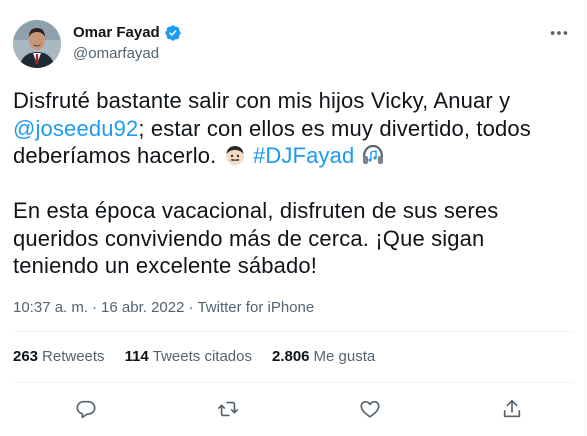 The width and height of the screenshot is (587, 436). Describe the element at coordinates (73, 356) in the screenshot. I see `retweets-label: Retweets` at that location.